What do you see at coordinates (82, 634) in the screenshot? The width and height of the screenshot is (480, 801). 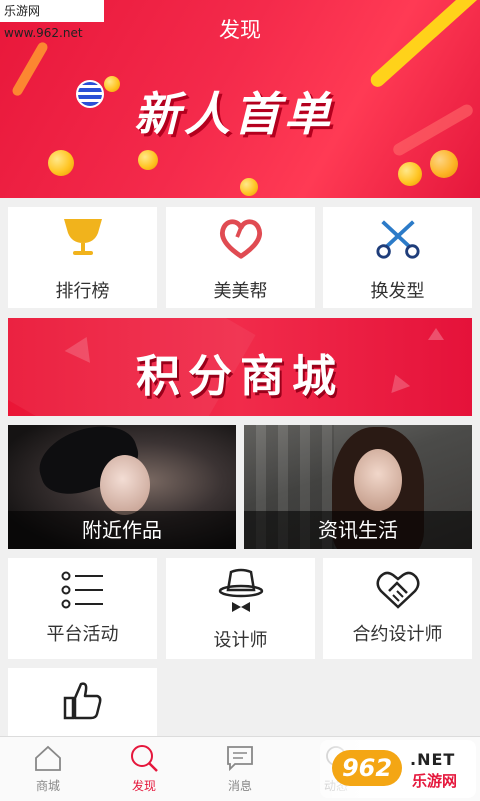 I see `grid-item-label: 平台活动` at bounding box center [82, 634].